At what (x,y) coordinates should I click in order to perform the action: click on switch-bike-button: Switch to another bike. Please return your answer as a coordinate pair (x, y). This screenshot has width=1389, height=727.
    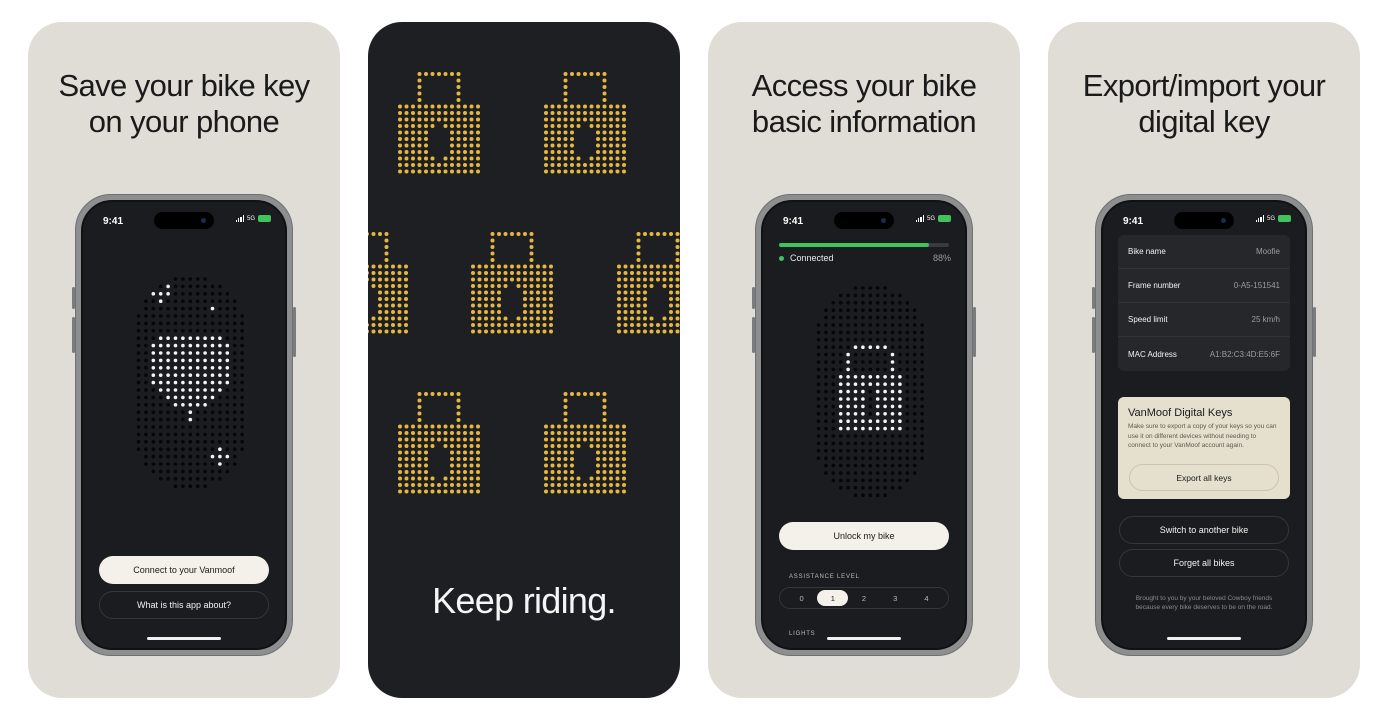
    Looking at the image, I should click on (1204, 530).